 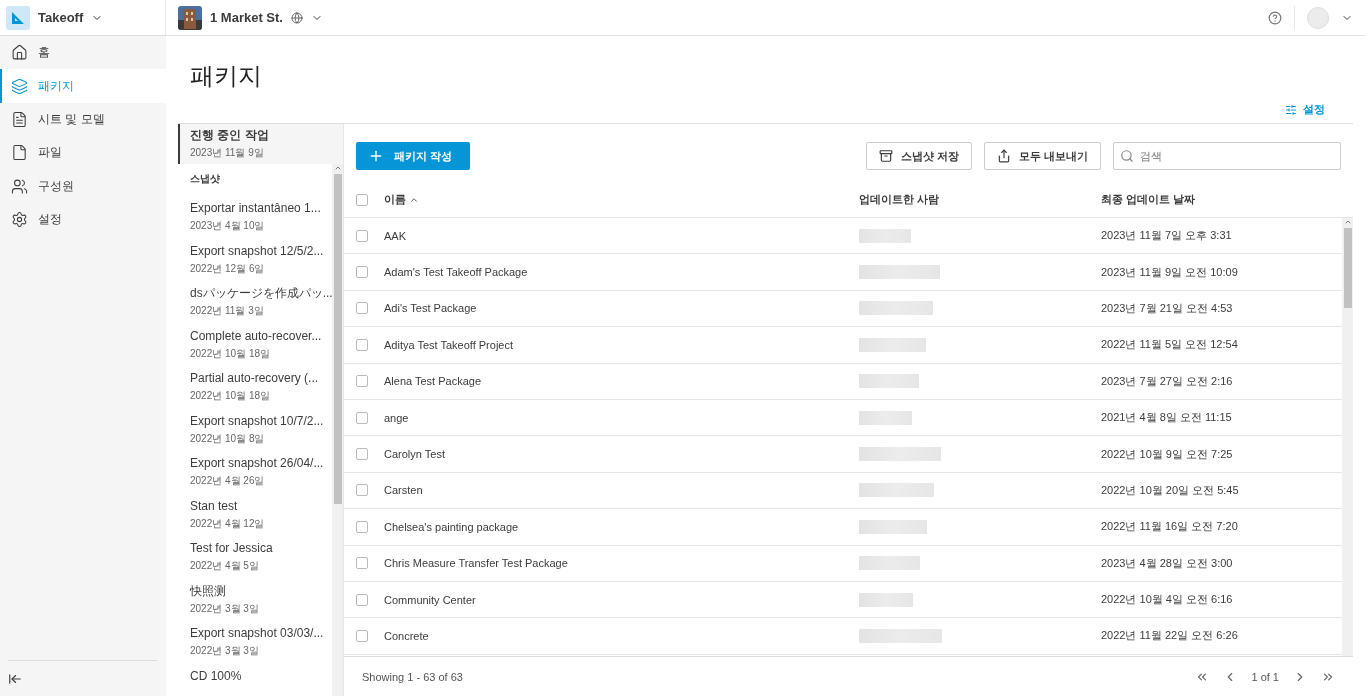 What do you see at coordinates (1227, 156) in the screenshot?
I see `search-field: 검색` at bounding box center [1227, 156].